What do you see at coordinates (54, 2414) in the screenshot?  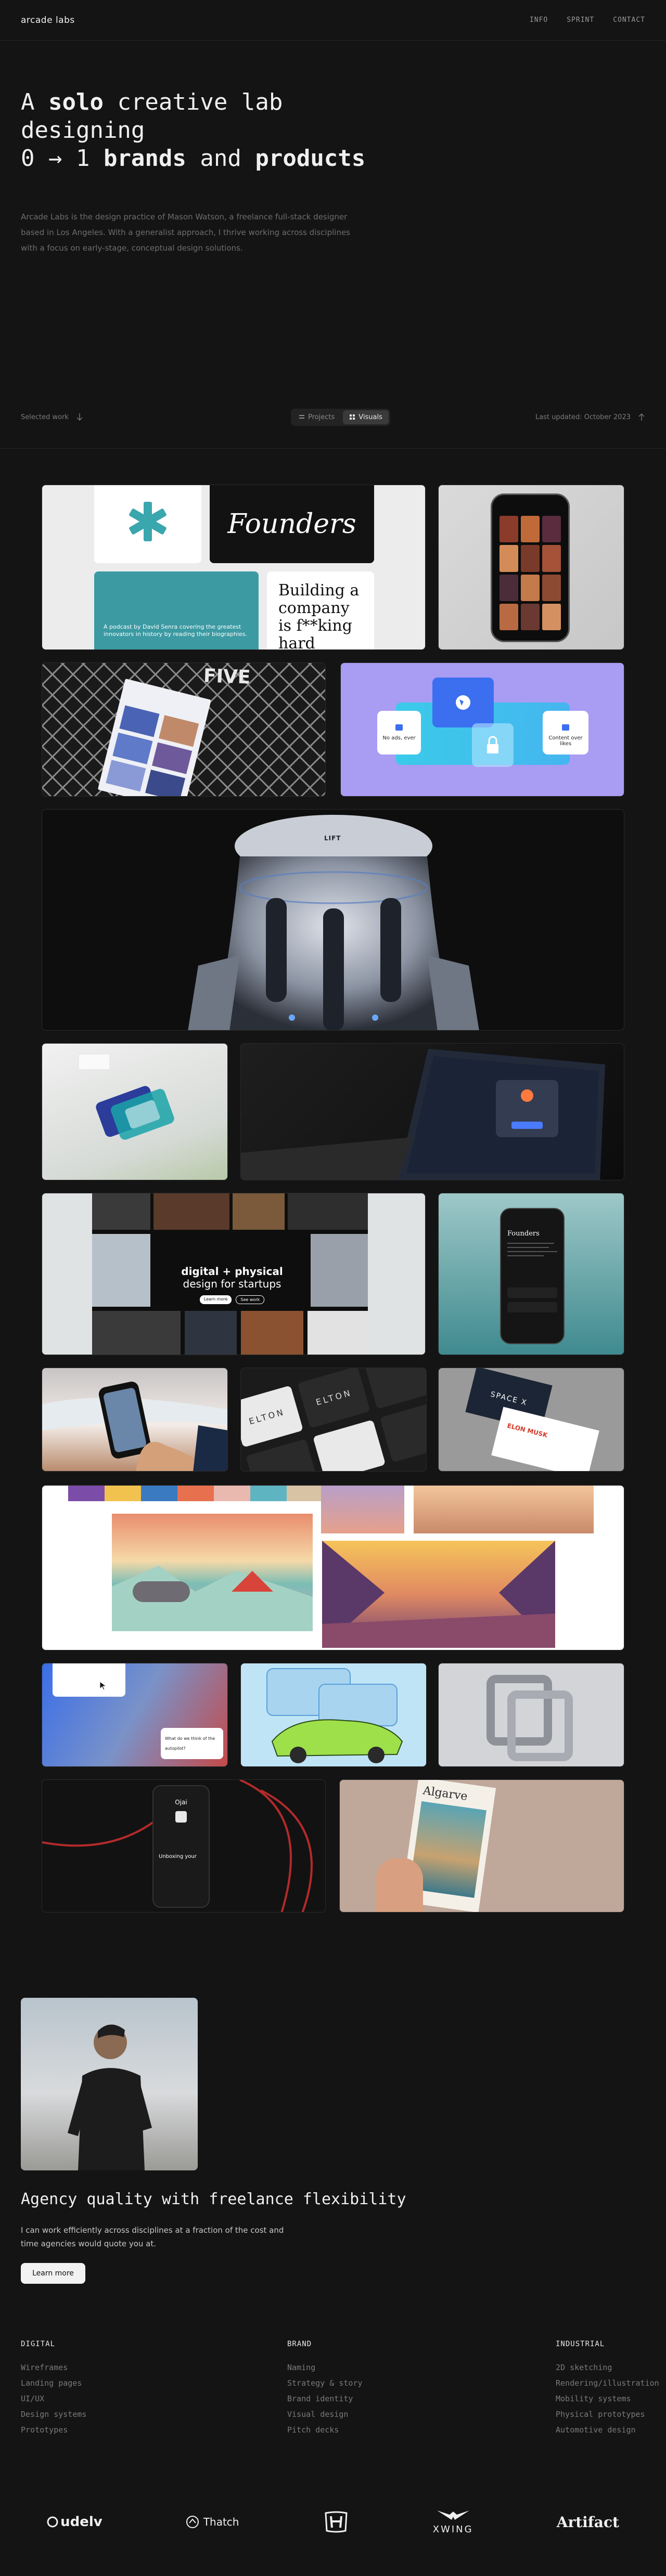 I see `service-item: Design systems` at bounding box center [54, 2414].